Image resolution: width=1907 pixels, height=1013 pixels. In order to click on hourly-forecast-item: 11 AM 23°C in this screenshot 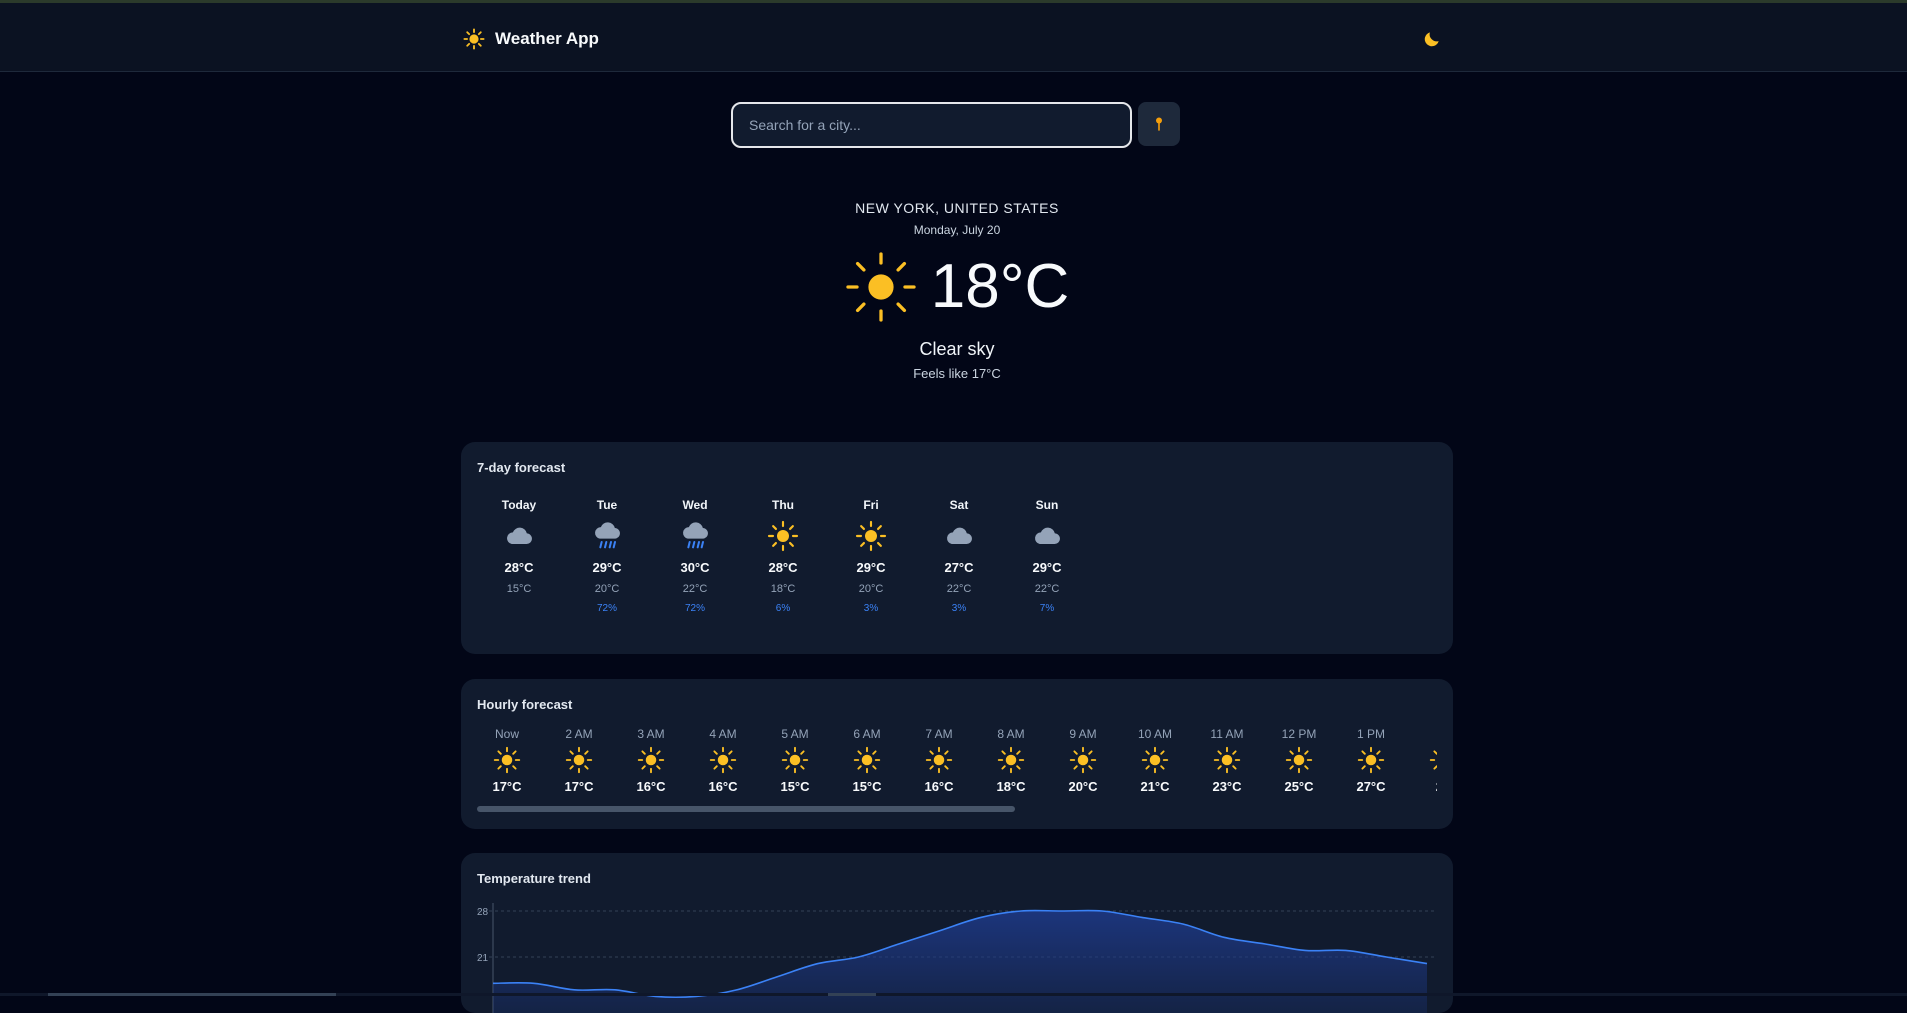, I will do `click(1227, 760)`.